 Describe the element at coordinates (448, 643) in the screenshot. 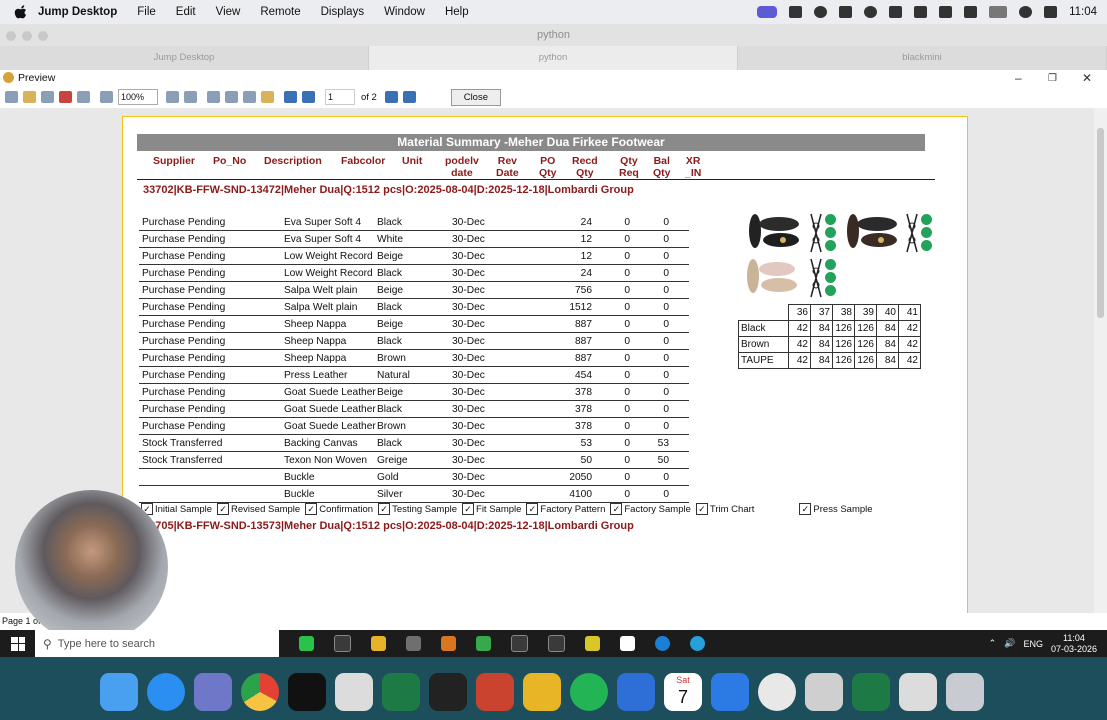

I see `python-app-icon` at that location.